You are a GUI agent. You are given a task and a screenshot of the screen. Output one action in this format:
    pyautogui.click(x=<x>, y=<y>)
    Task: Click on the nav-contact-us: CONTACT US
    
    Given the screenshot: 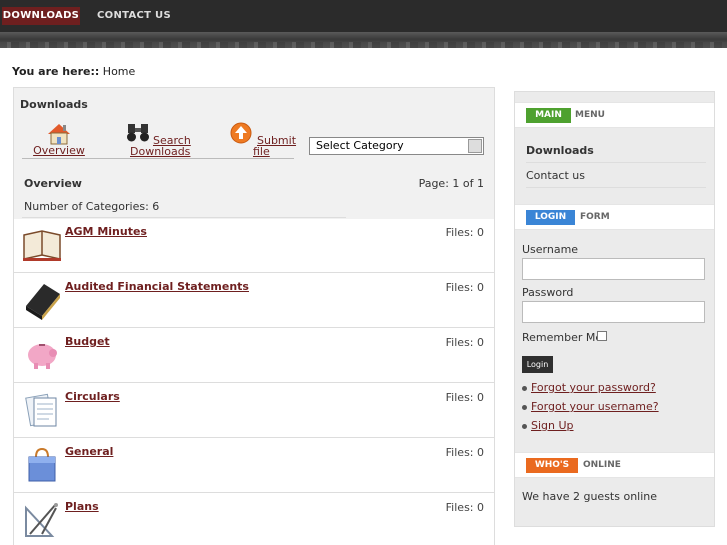 What is the action you would take?
    pyautogui.click(x=134, y=16)
    